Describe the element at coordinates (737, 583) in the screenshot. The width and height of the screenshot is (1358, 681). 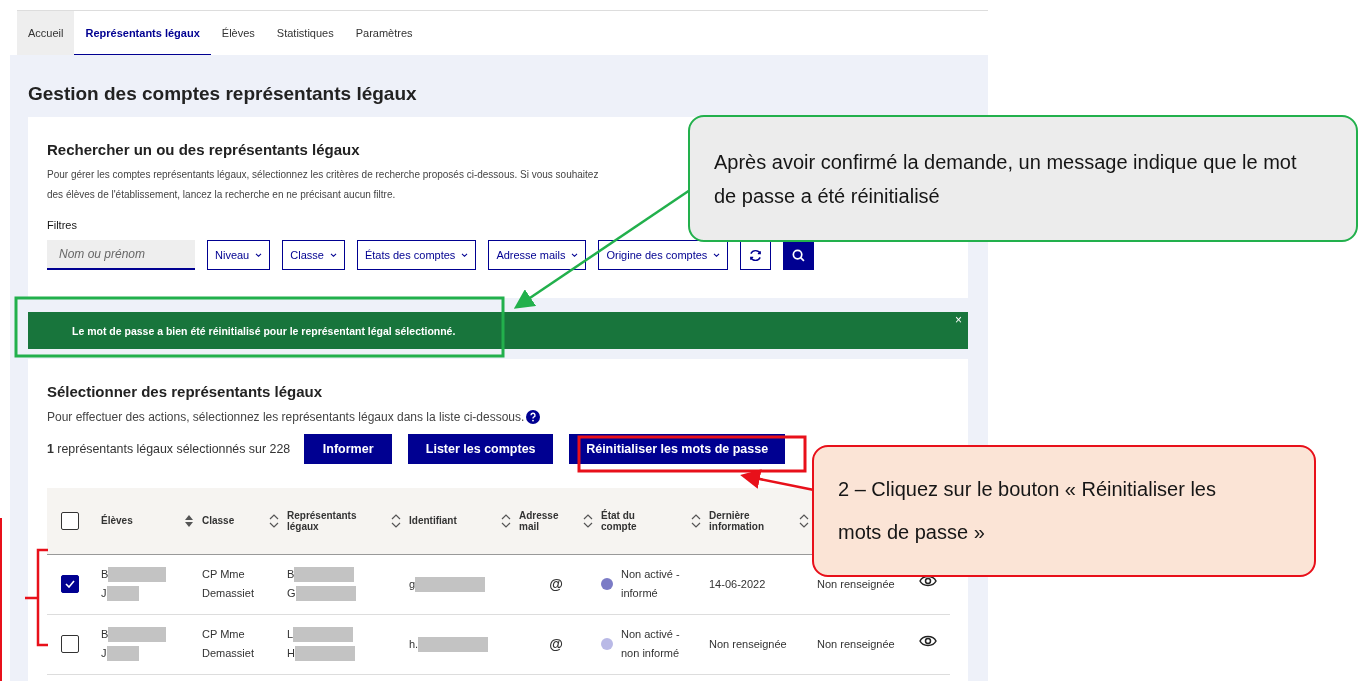
I see `table-cell: 14-06-2022` at that location.